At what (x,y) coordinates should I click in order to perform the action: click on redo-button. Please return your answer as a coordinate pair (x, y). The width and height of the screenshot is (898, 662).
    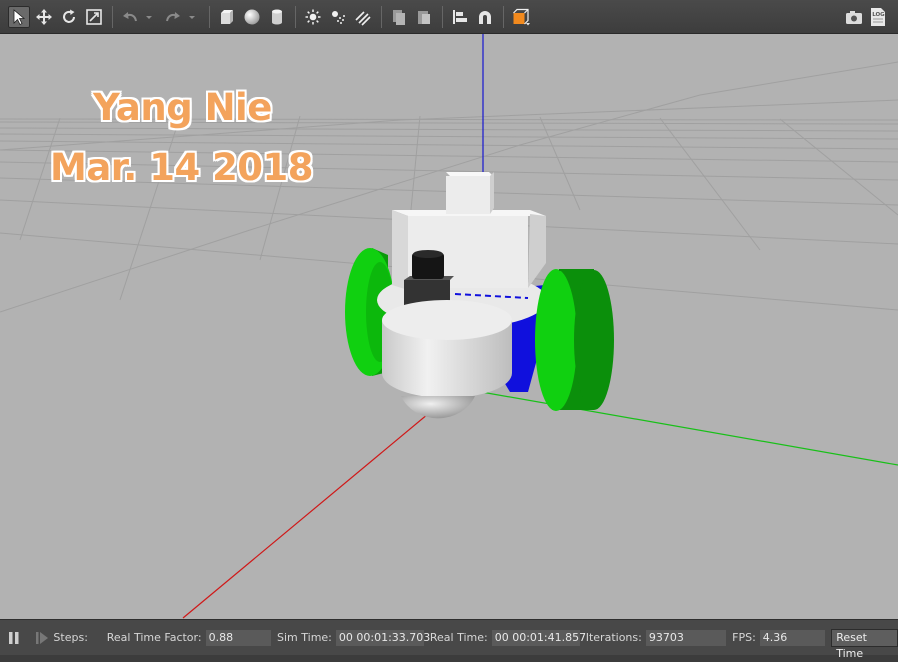
    Looking at the image, I should click on (173, 17).